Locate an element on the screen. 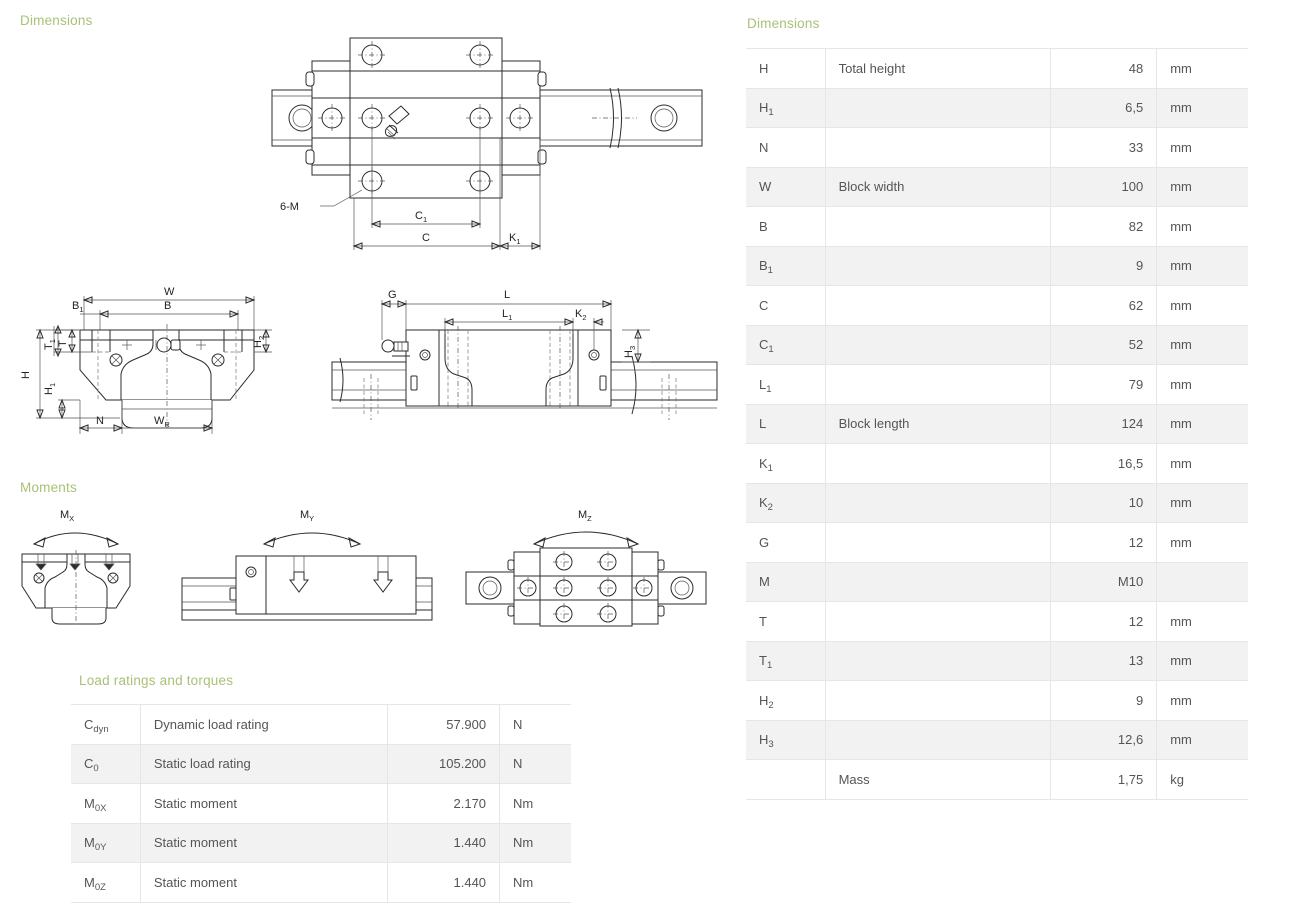 The height and width of the screenshot is (912, 1296). table-row: T 12 mm is located at coordinates (997, 621).